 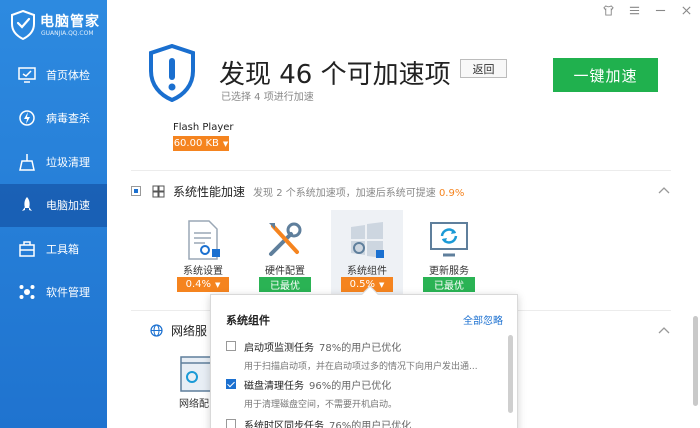 I want to click on item-stat: 96%的用户已优化, so click(x=350, y=386).